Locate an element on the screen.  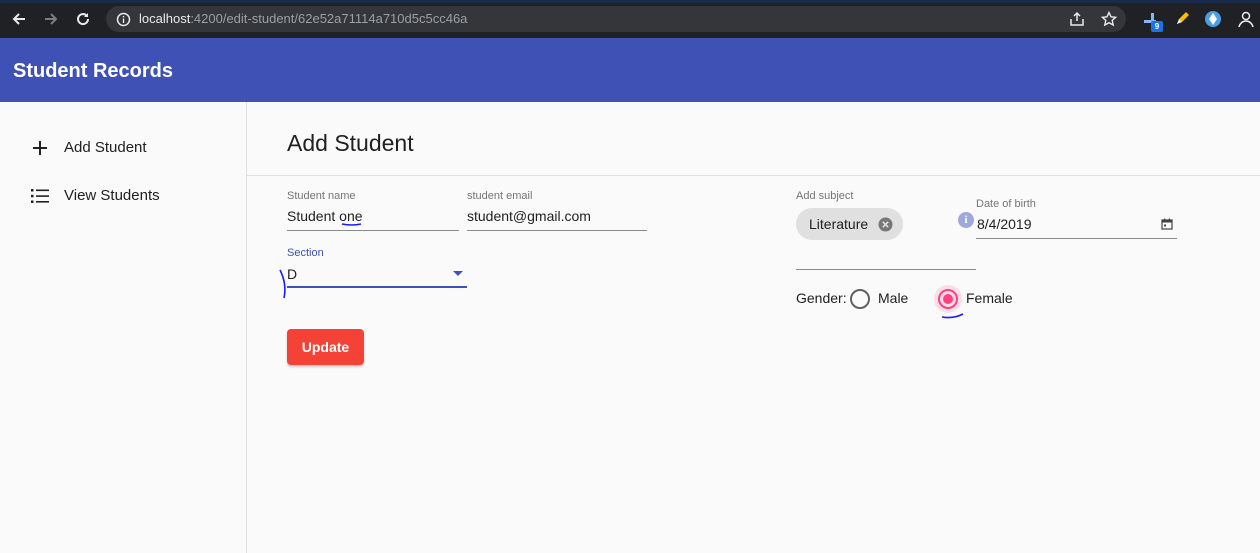
student-email-label: student email is located at coordinates (500, 196).